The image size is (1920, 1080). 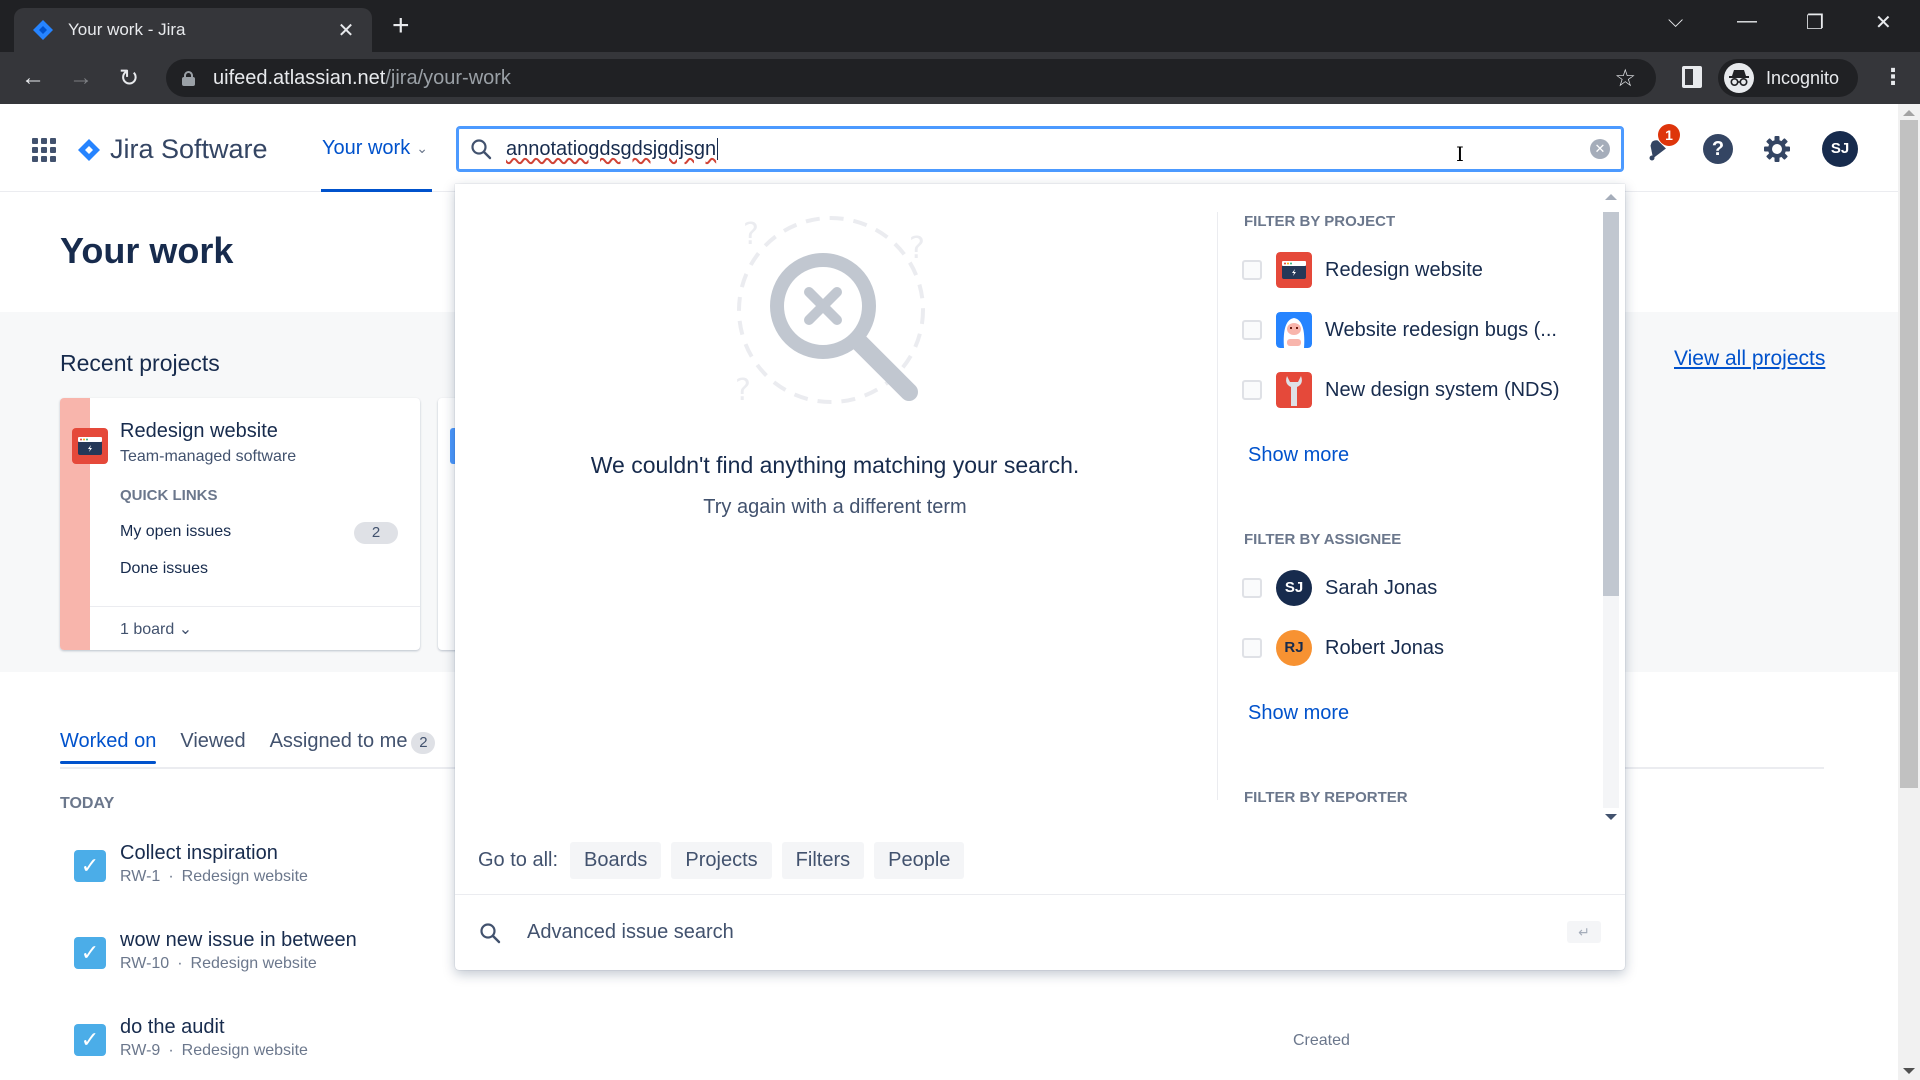 What do you see at coordinates (401, 26) in the screenshot?
I see `new-tab-button: +` at bounding box center [401, 26].